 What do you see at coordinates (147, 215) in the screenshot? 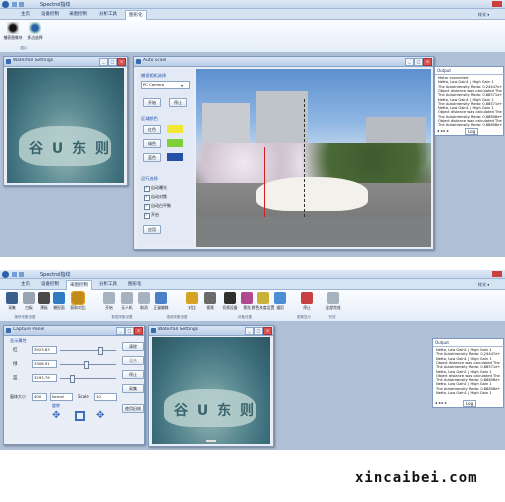
I see `enable-checkbox` at bounding box center [147, 215].